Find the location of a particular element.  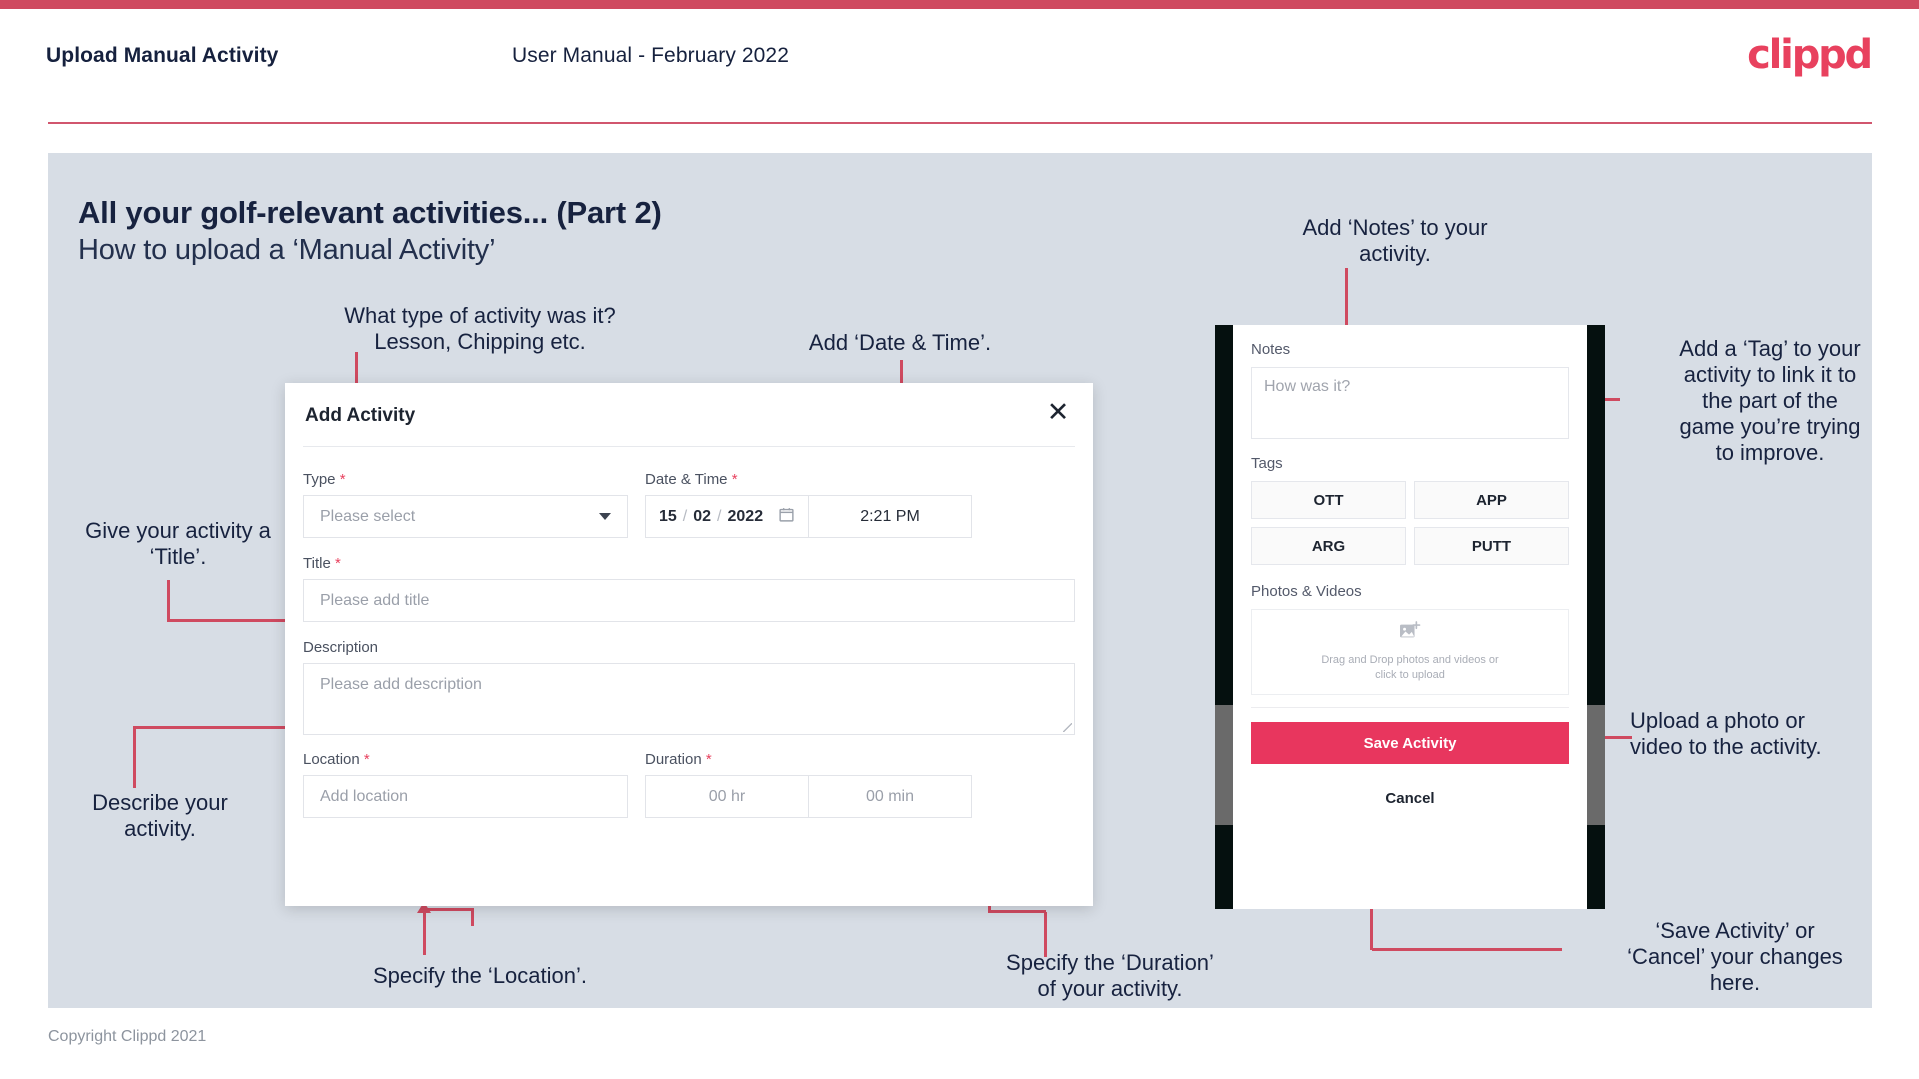

phone-bezel-left is located at coordinates (1224, 617).